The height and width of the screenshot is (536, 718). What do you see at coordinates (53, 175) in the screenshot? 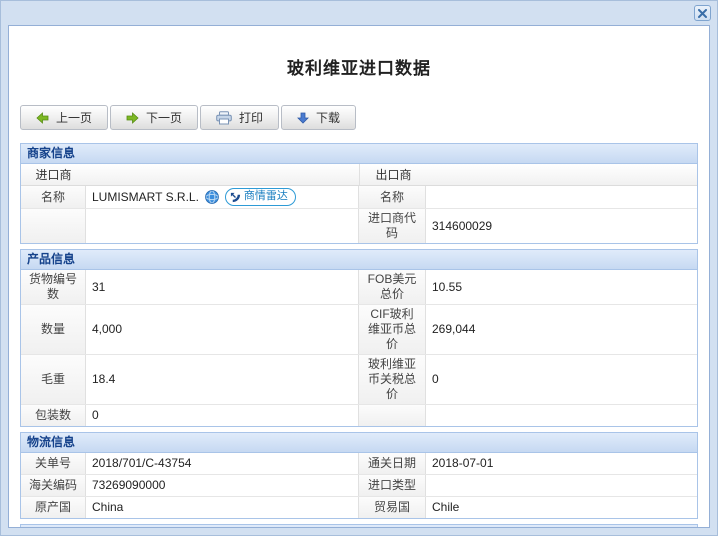
I see `importer-column-header: 进口商` at bounding box center [53, 175].